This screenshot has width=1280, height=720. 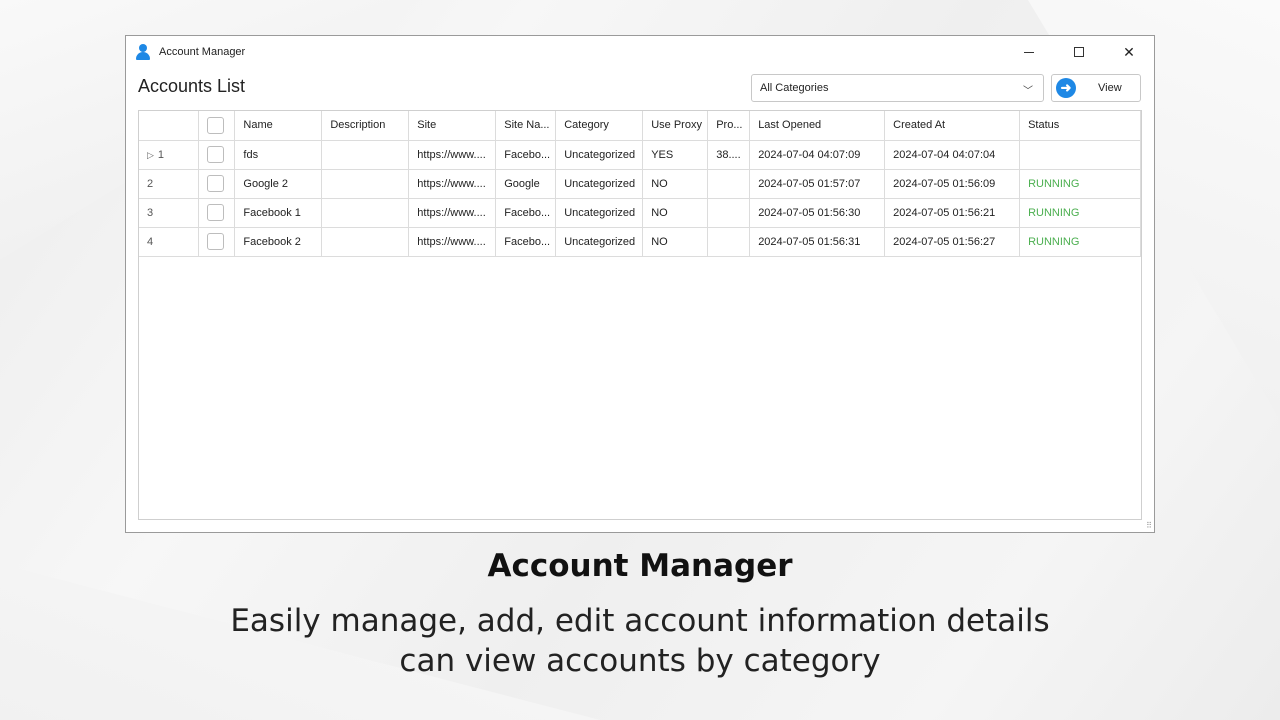 I want to click on minimize-icon, so click(x=1029, y=52).